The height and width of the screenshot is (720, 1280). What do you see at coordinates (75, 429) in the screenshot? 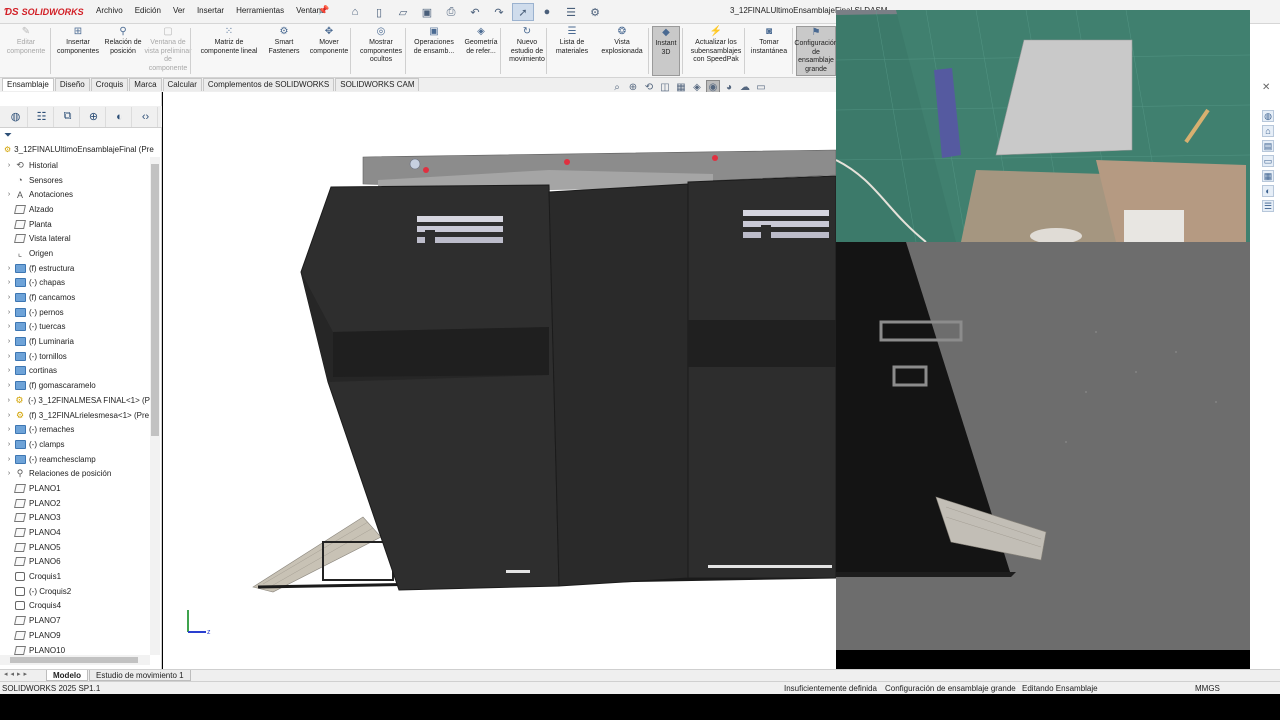
I see `tree-item: › (-) remaches` at bounding box center [75, 429].